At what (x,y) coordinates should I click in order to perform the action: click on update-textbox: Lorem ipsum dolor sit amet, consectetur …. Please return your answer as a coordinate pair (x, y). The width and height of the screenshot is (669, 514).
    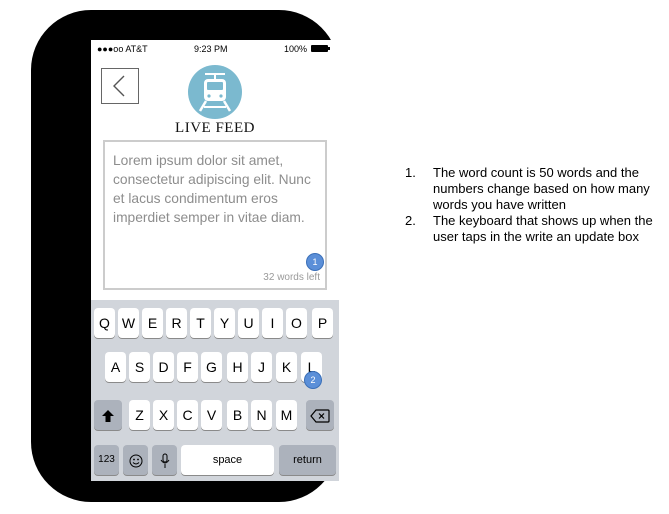
    Looking at the image, I should click on (215, 215).